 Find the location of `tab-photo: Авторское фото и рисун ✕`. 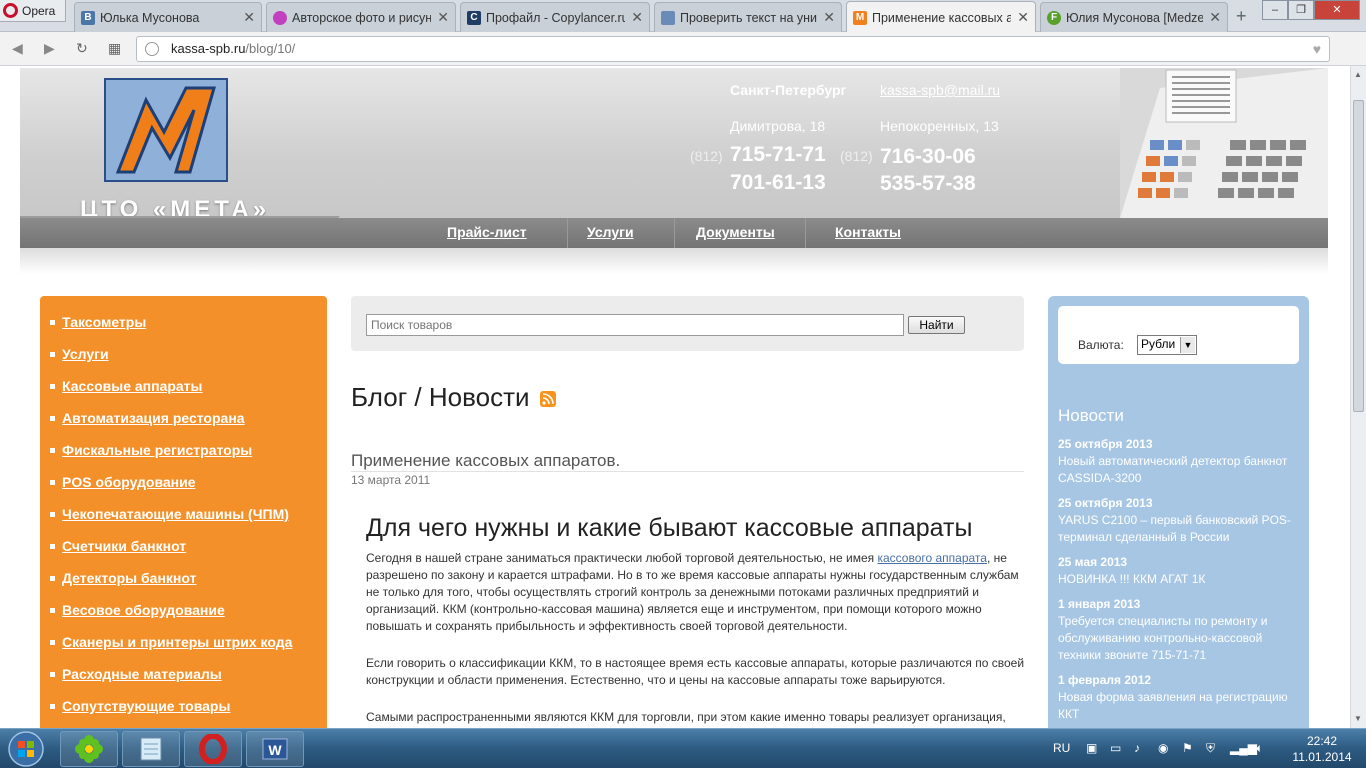

tab-photo: Авторское фото и рисун ✕ is located at coordinates (361, 17).